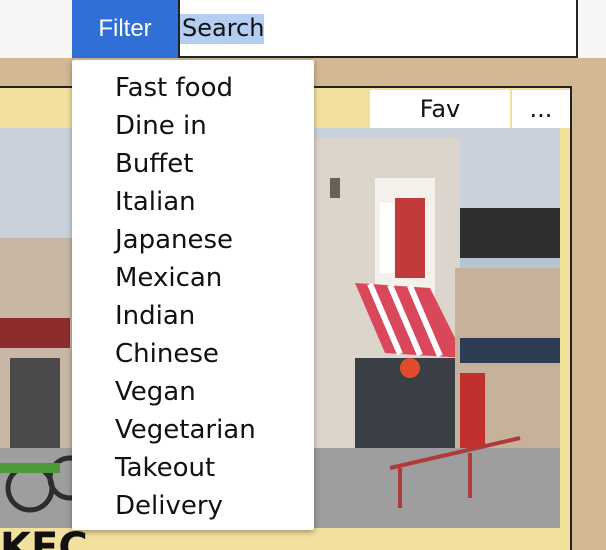 This screenshot has width=606, height=550. I want to click on search-input, so click(371, 28).